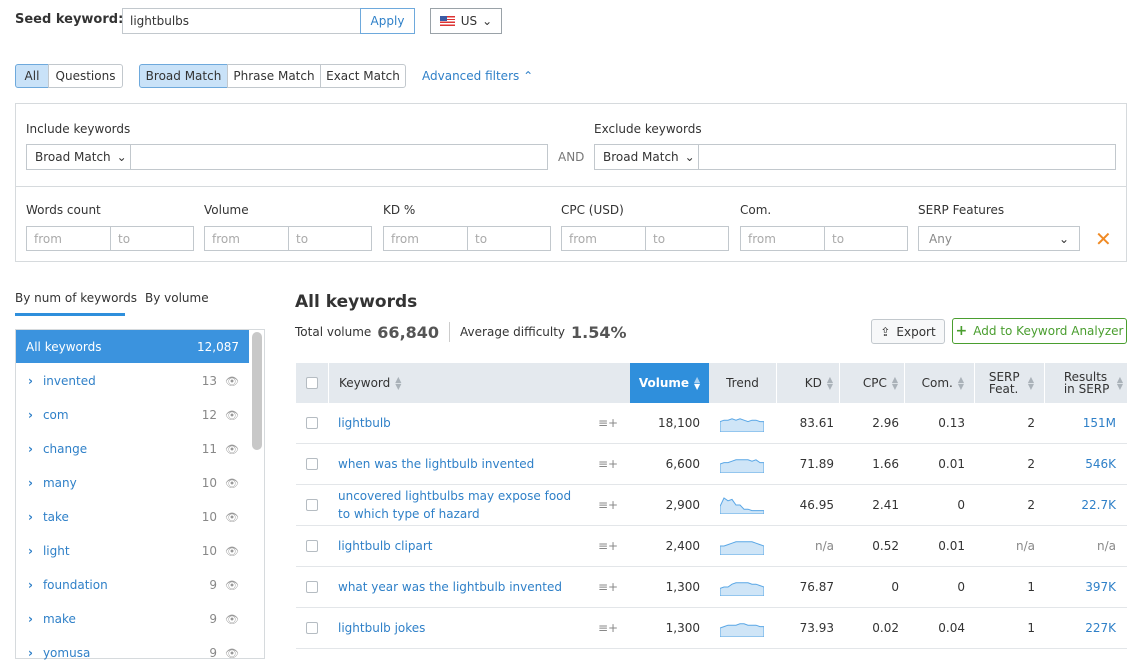 This screenshot has width=1138, height=670. What do you see at coordinates (78, 157) in the screenshot?
I see `include-match-select: Broad Match ⌄` at bounding box center [78, 157].